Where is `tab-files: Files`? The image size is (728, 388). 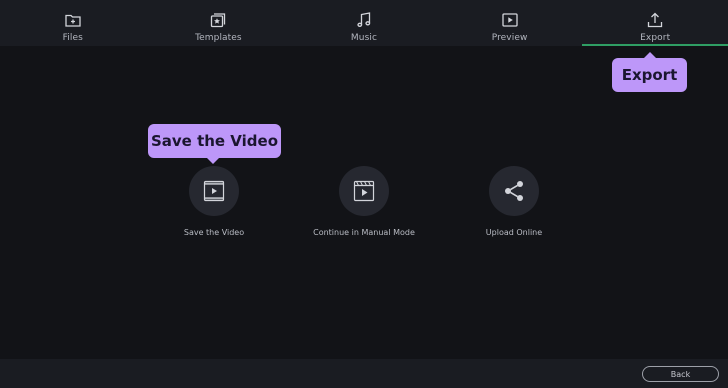 tab-files: Files is located at coordinates (73, 23).